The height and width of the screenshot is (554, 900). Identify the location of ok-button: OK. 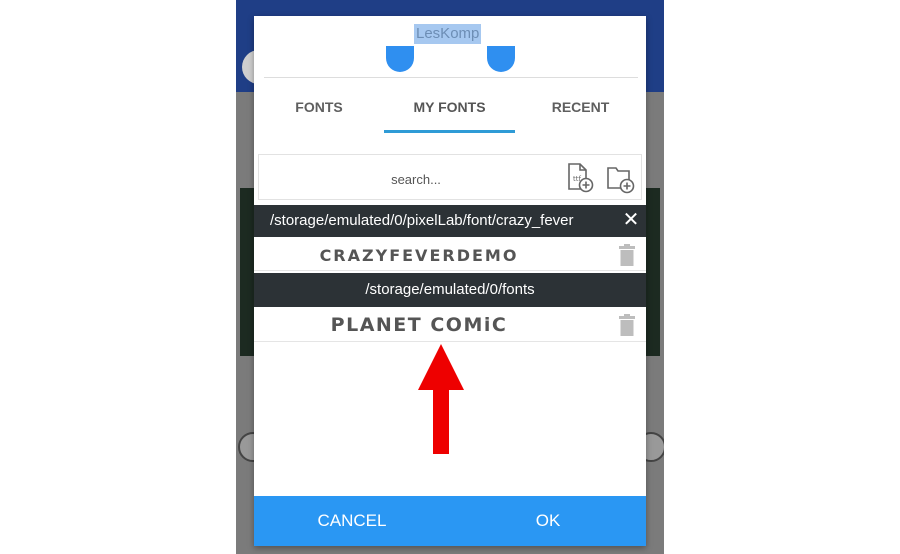
(548, 521).